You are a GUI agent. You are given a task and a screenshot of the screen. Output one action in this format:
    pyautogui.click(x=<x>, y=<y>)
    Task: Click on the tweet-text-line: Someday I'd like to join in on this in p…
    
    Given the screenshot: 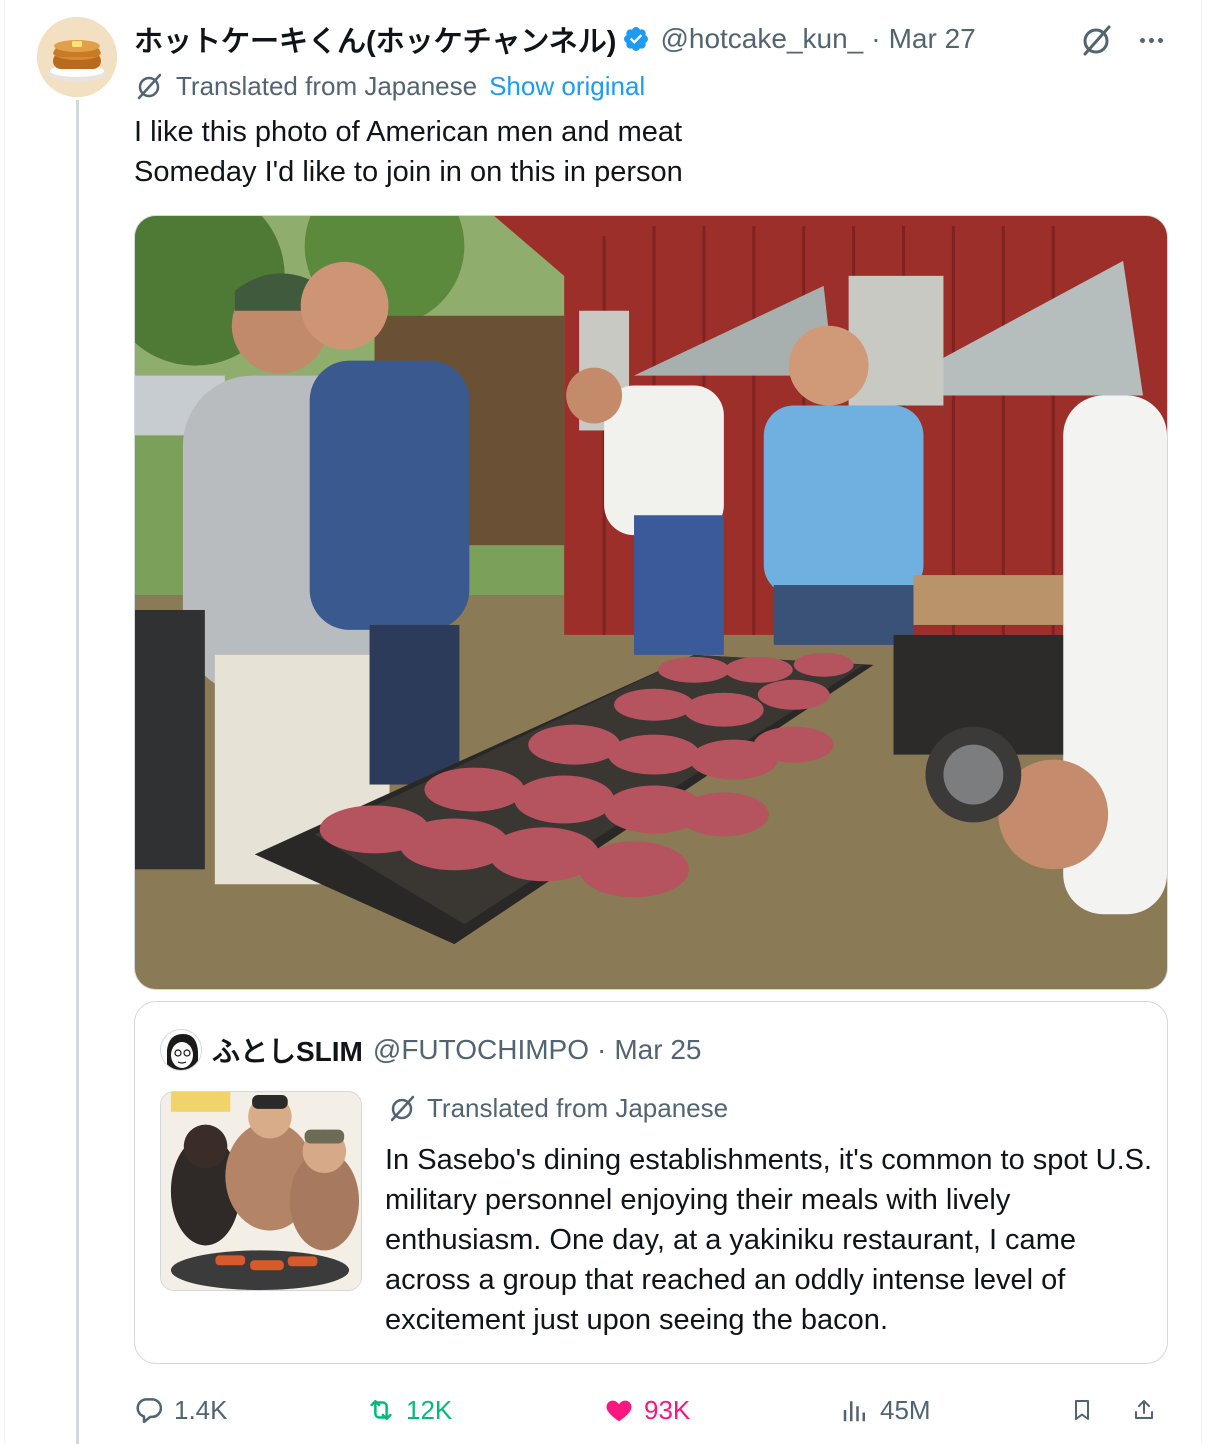 What is the action you would take?
    pyautogui.click(x=408, y=172)
    